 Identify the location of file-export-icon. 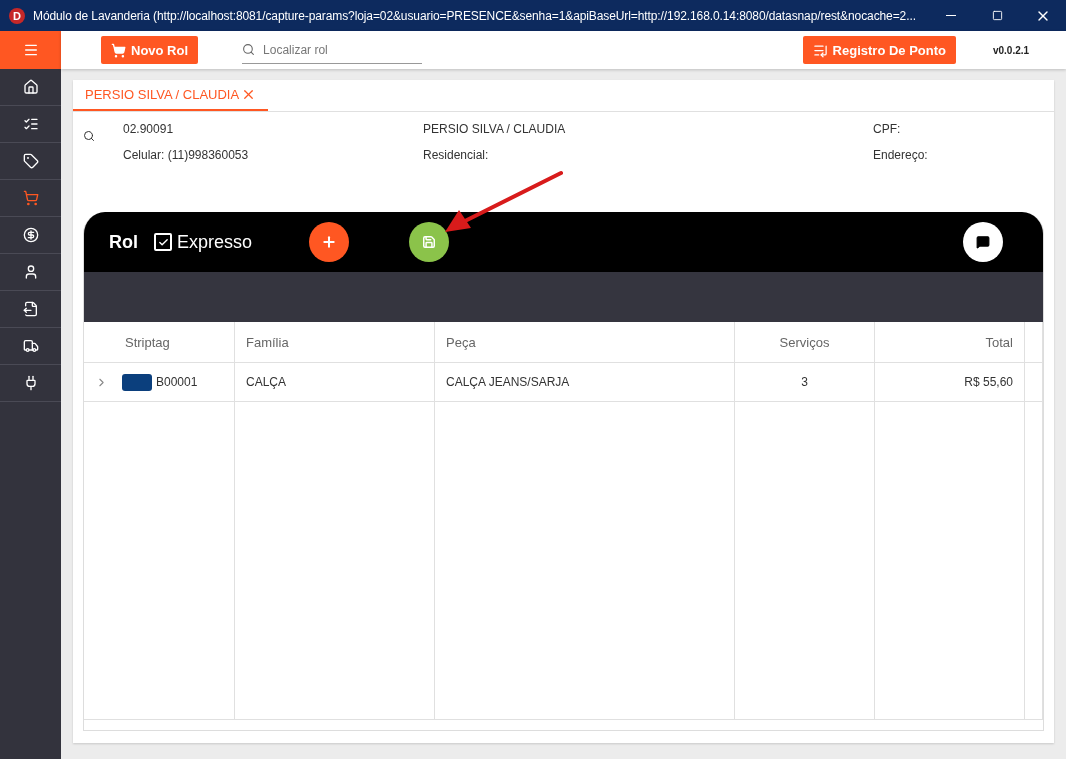
(30, 309).